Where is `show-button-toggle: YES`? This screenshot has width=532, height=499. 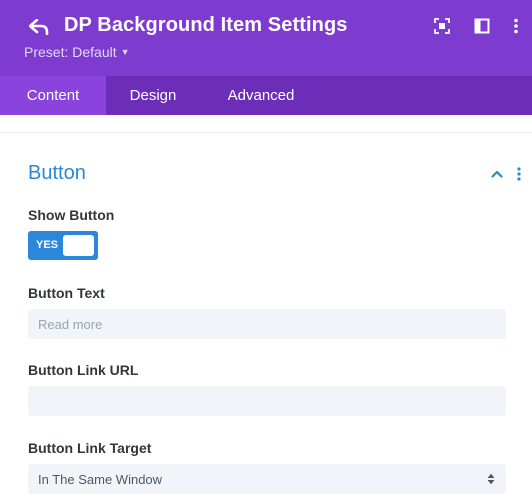
show-button-toggle: YES is located at coordinates (63, 245).